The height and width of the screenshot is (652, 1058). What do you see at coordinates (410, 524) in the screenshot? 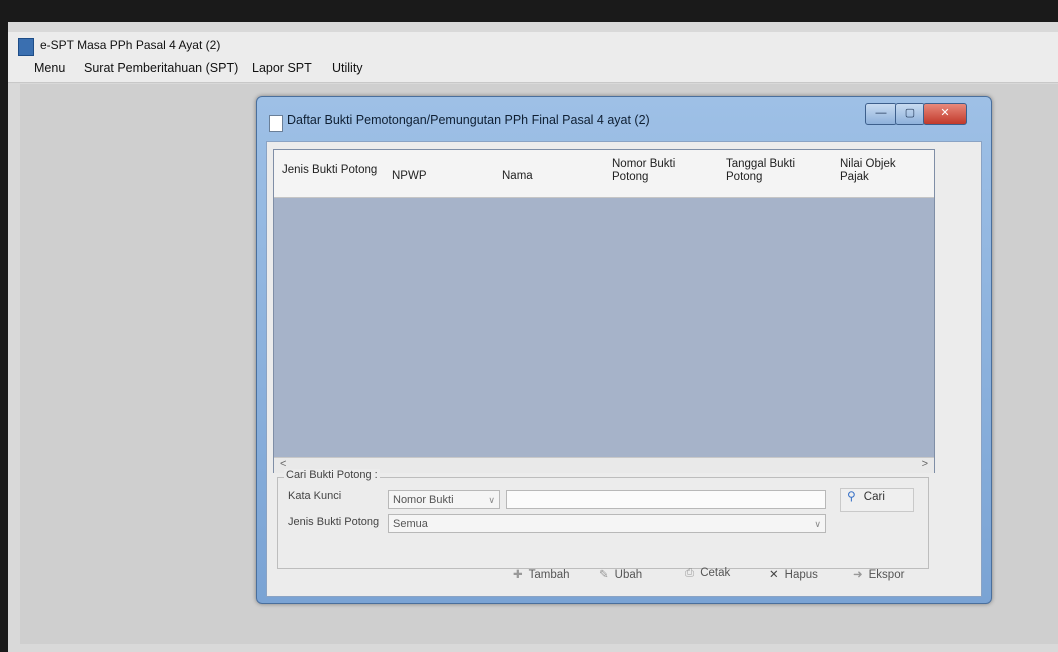
I see `jenis-bukti-potong-value: Semua` at bounding box center [410, 524].